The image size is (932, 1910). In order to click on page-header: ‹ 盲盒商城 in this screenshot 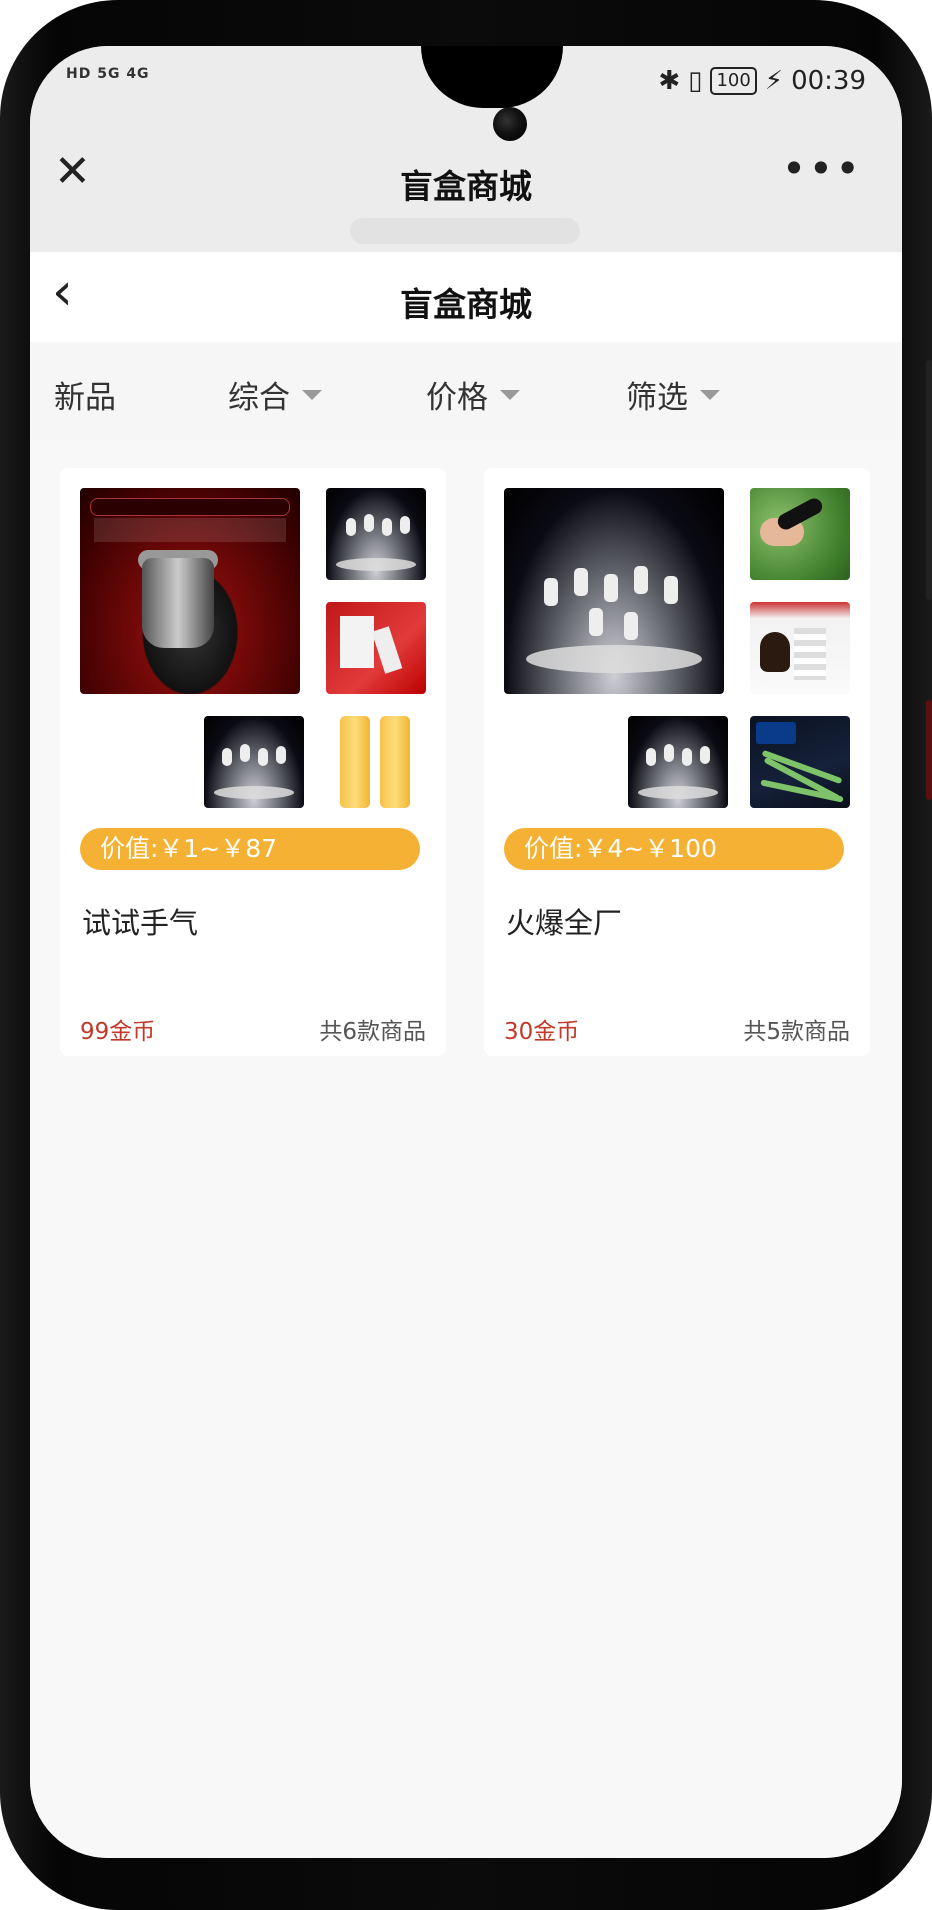, I will do `click(466, 297)`.